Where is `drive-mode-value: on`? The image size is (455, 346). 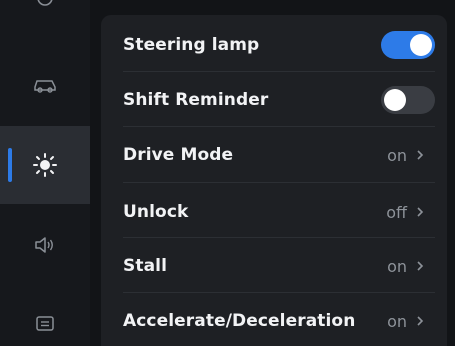
drive-mode-value: on is located at coordinates (397, 155).